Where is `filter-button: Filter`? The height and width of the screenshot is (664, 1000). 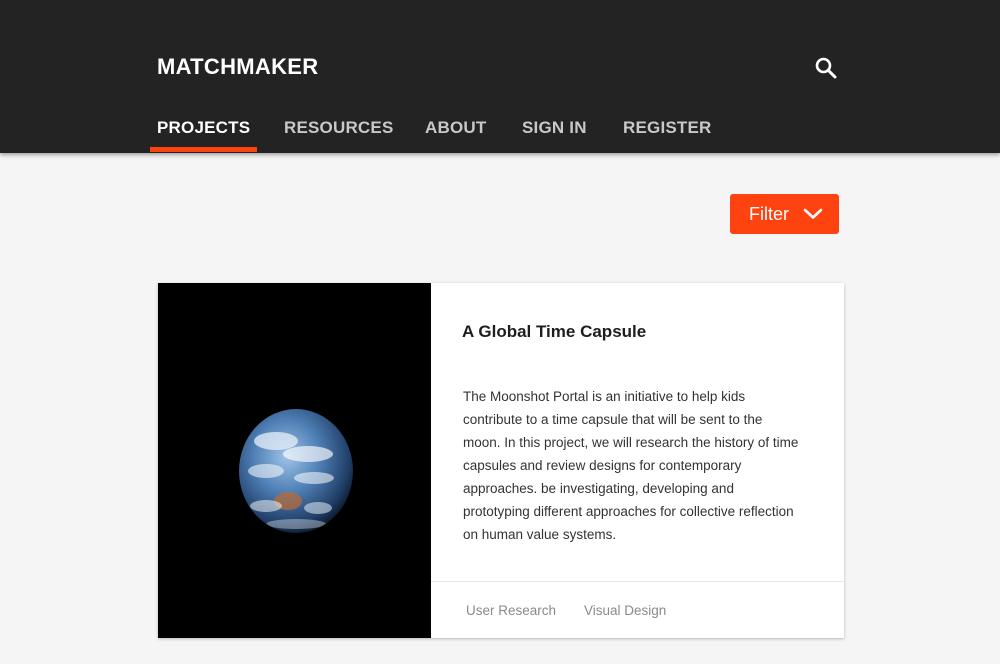
filter-button: Filter is located at coordinates (784, 214).